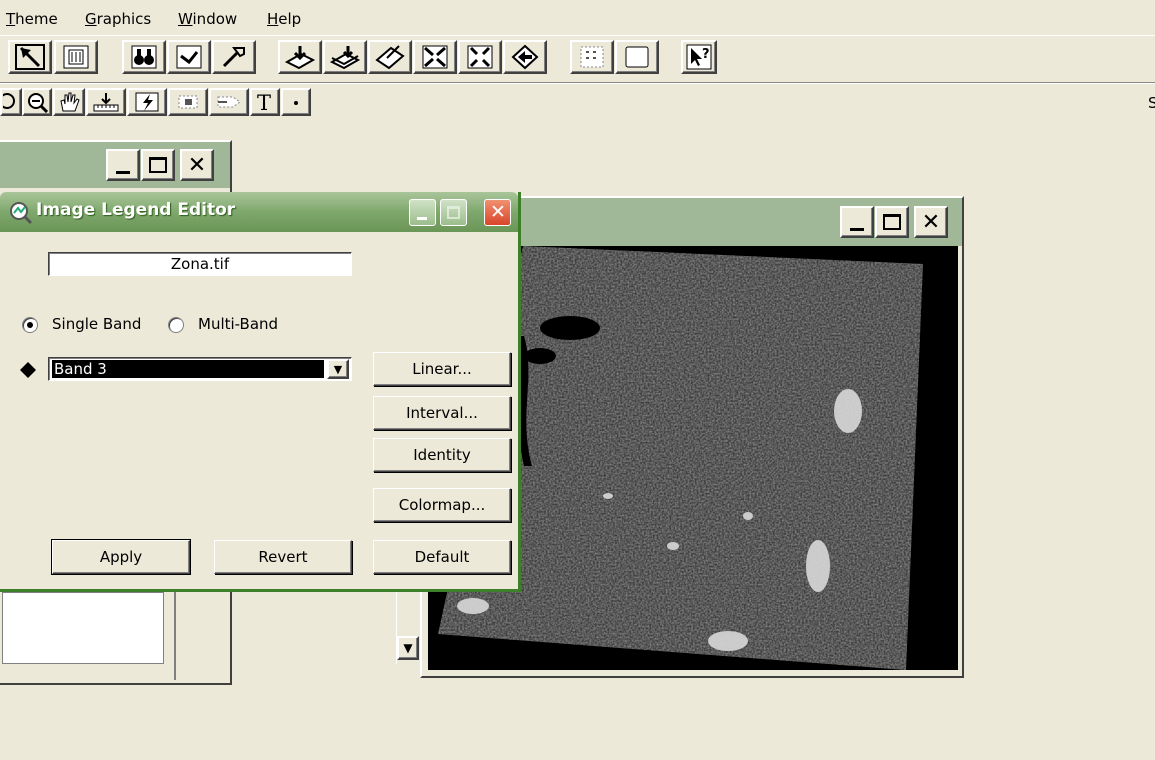 This screenshot has height=760, width=1155. What do you see at coordinates (207, 19) in the screenshot?
I see `menu-window: Window` at bounding box center [207, 19].